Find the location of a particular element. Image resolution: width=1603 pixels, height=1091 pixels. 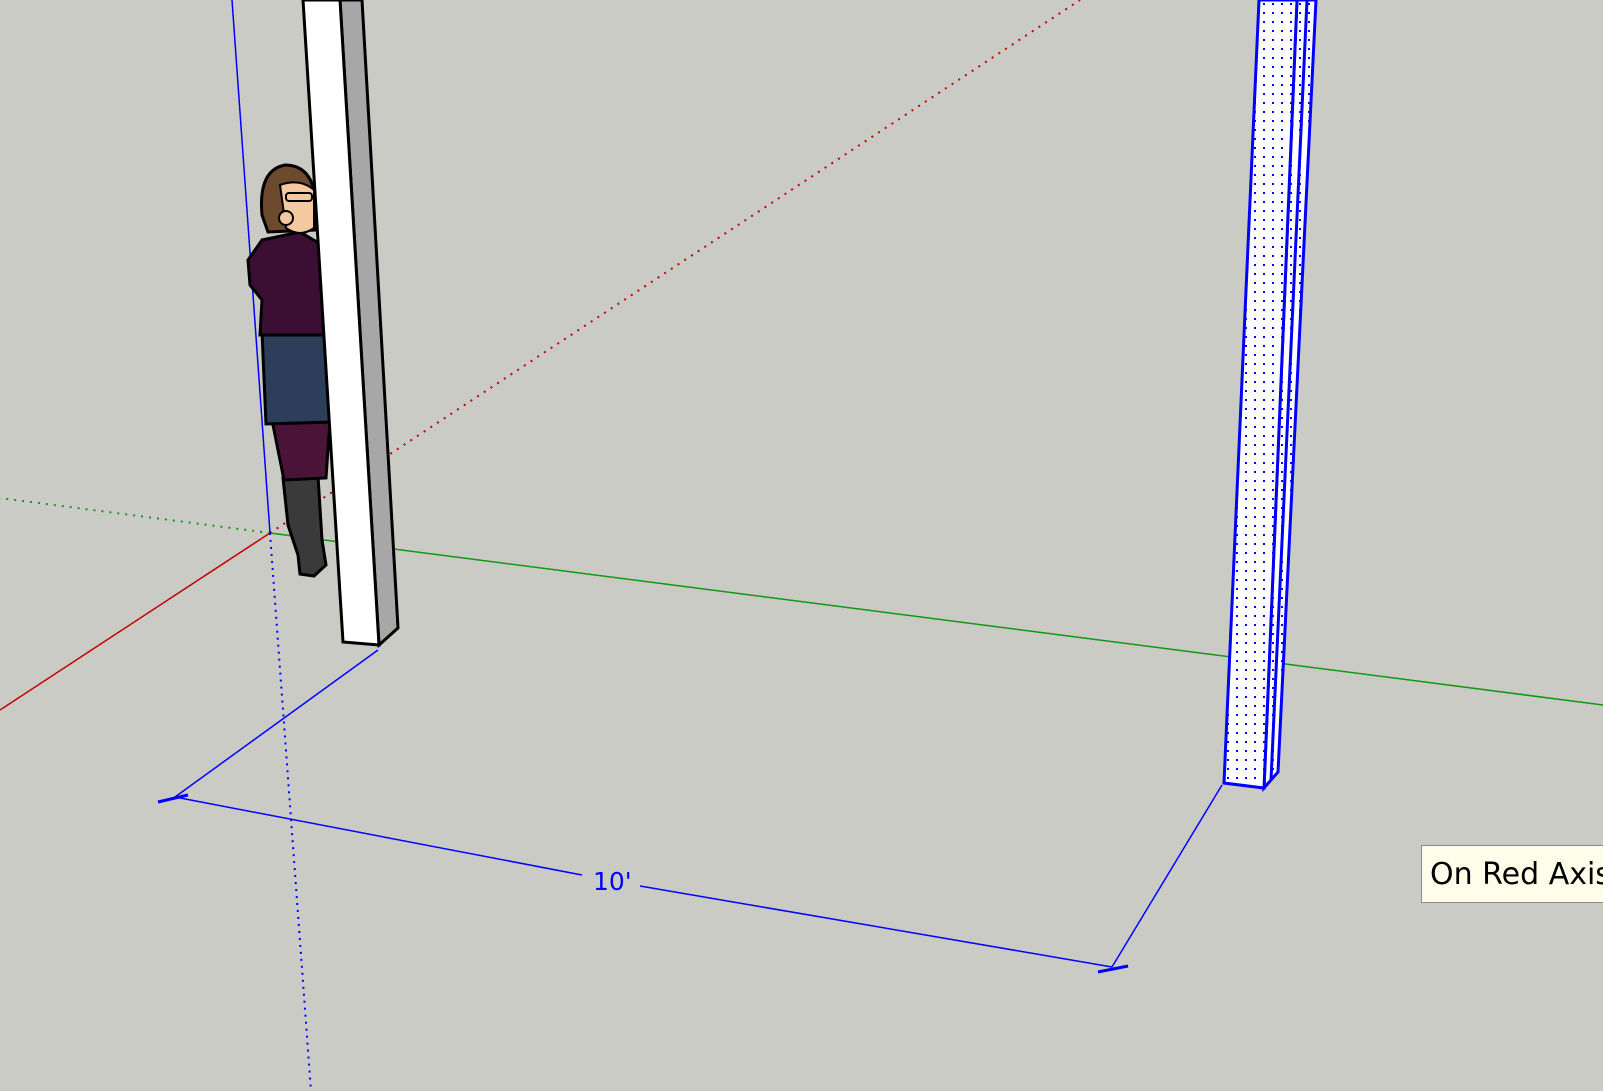

red-axis-solid is located at coordinates (135, 621).